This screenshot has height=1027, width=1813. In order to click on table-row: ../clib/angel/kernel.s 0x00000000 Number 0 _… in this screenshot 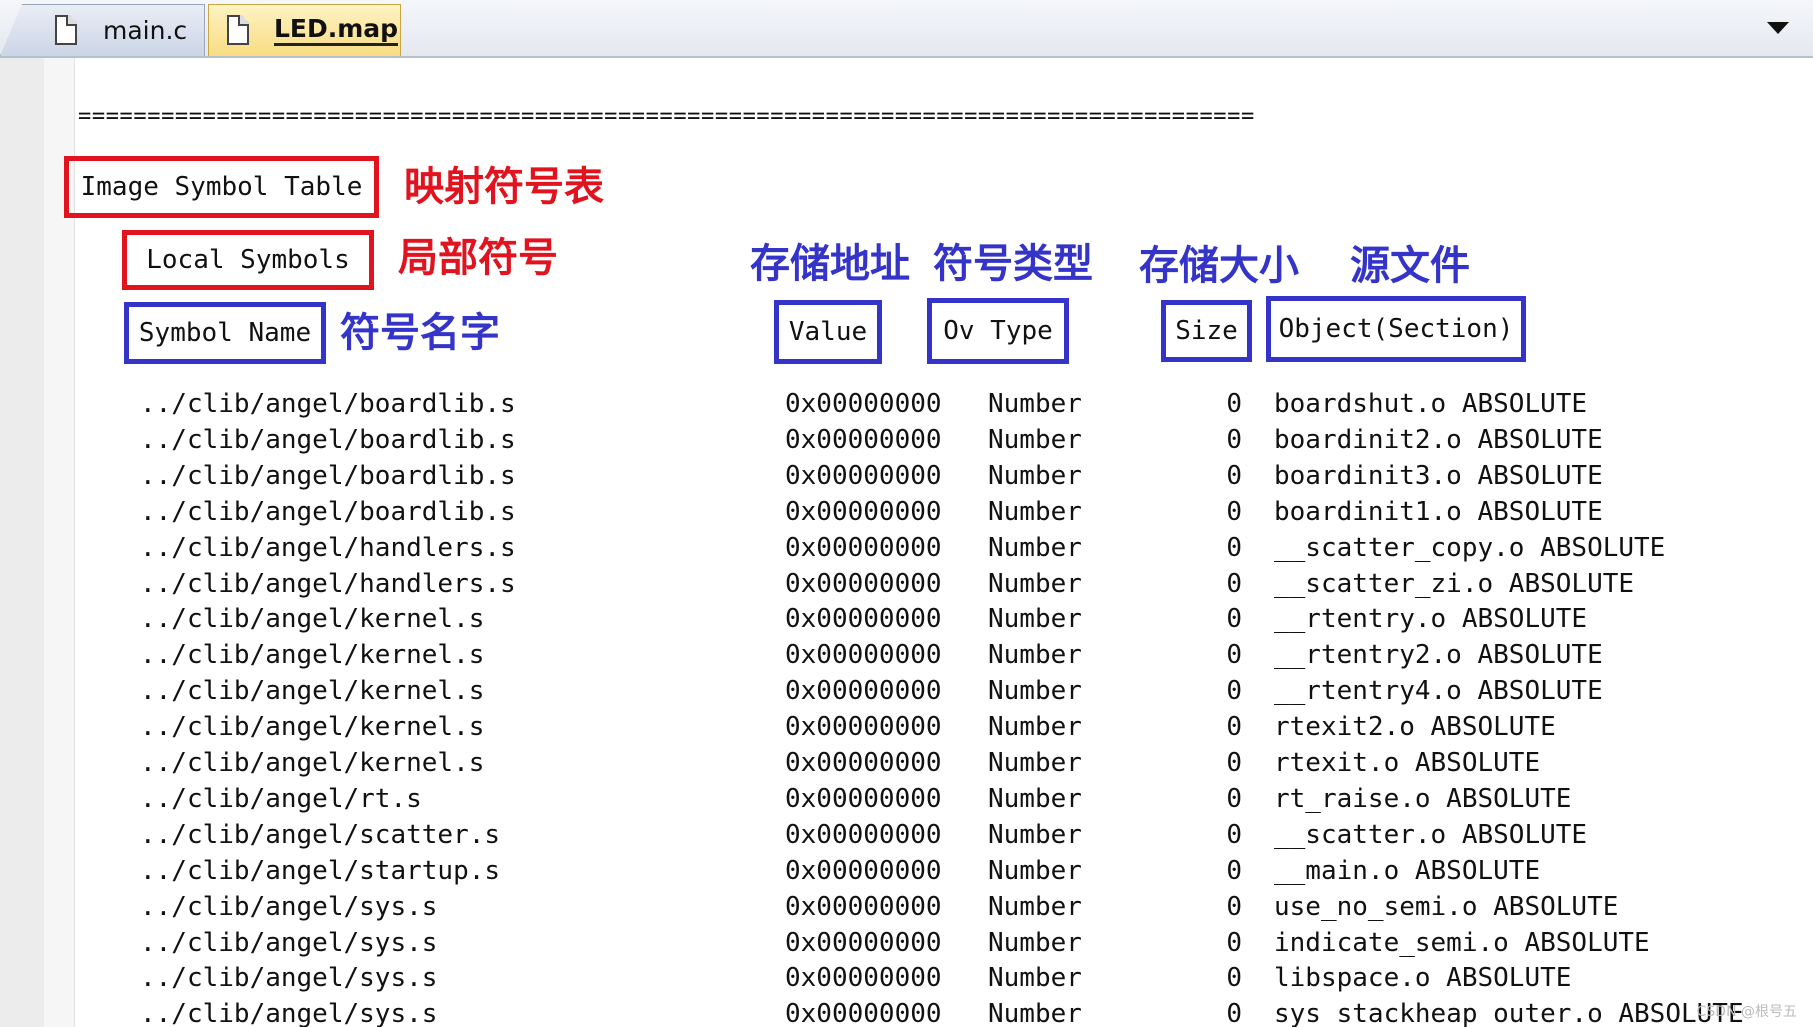, I will do `click(906, 691)`.